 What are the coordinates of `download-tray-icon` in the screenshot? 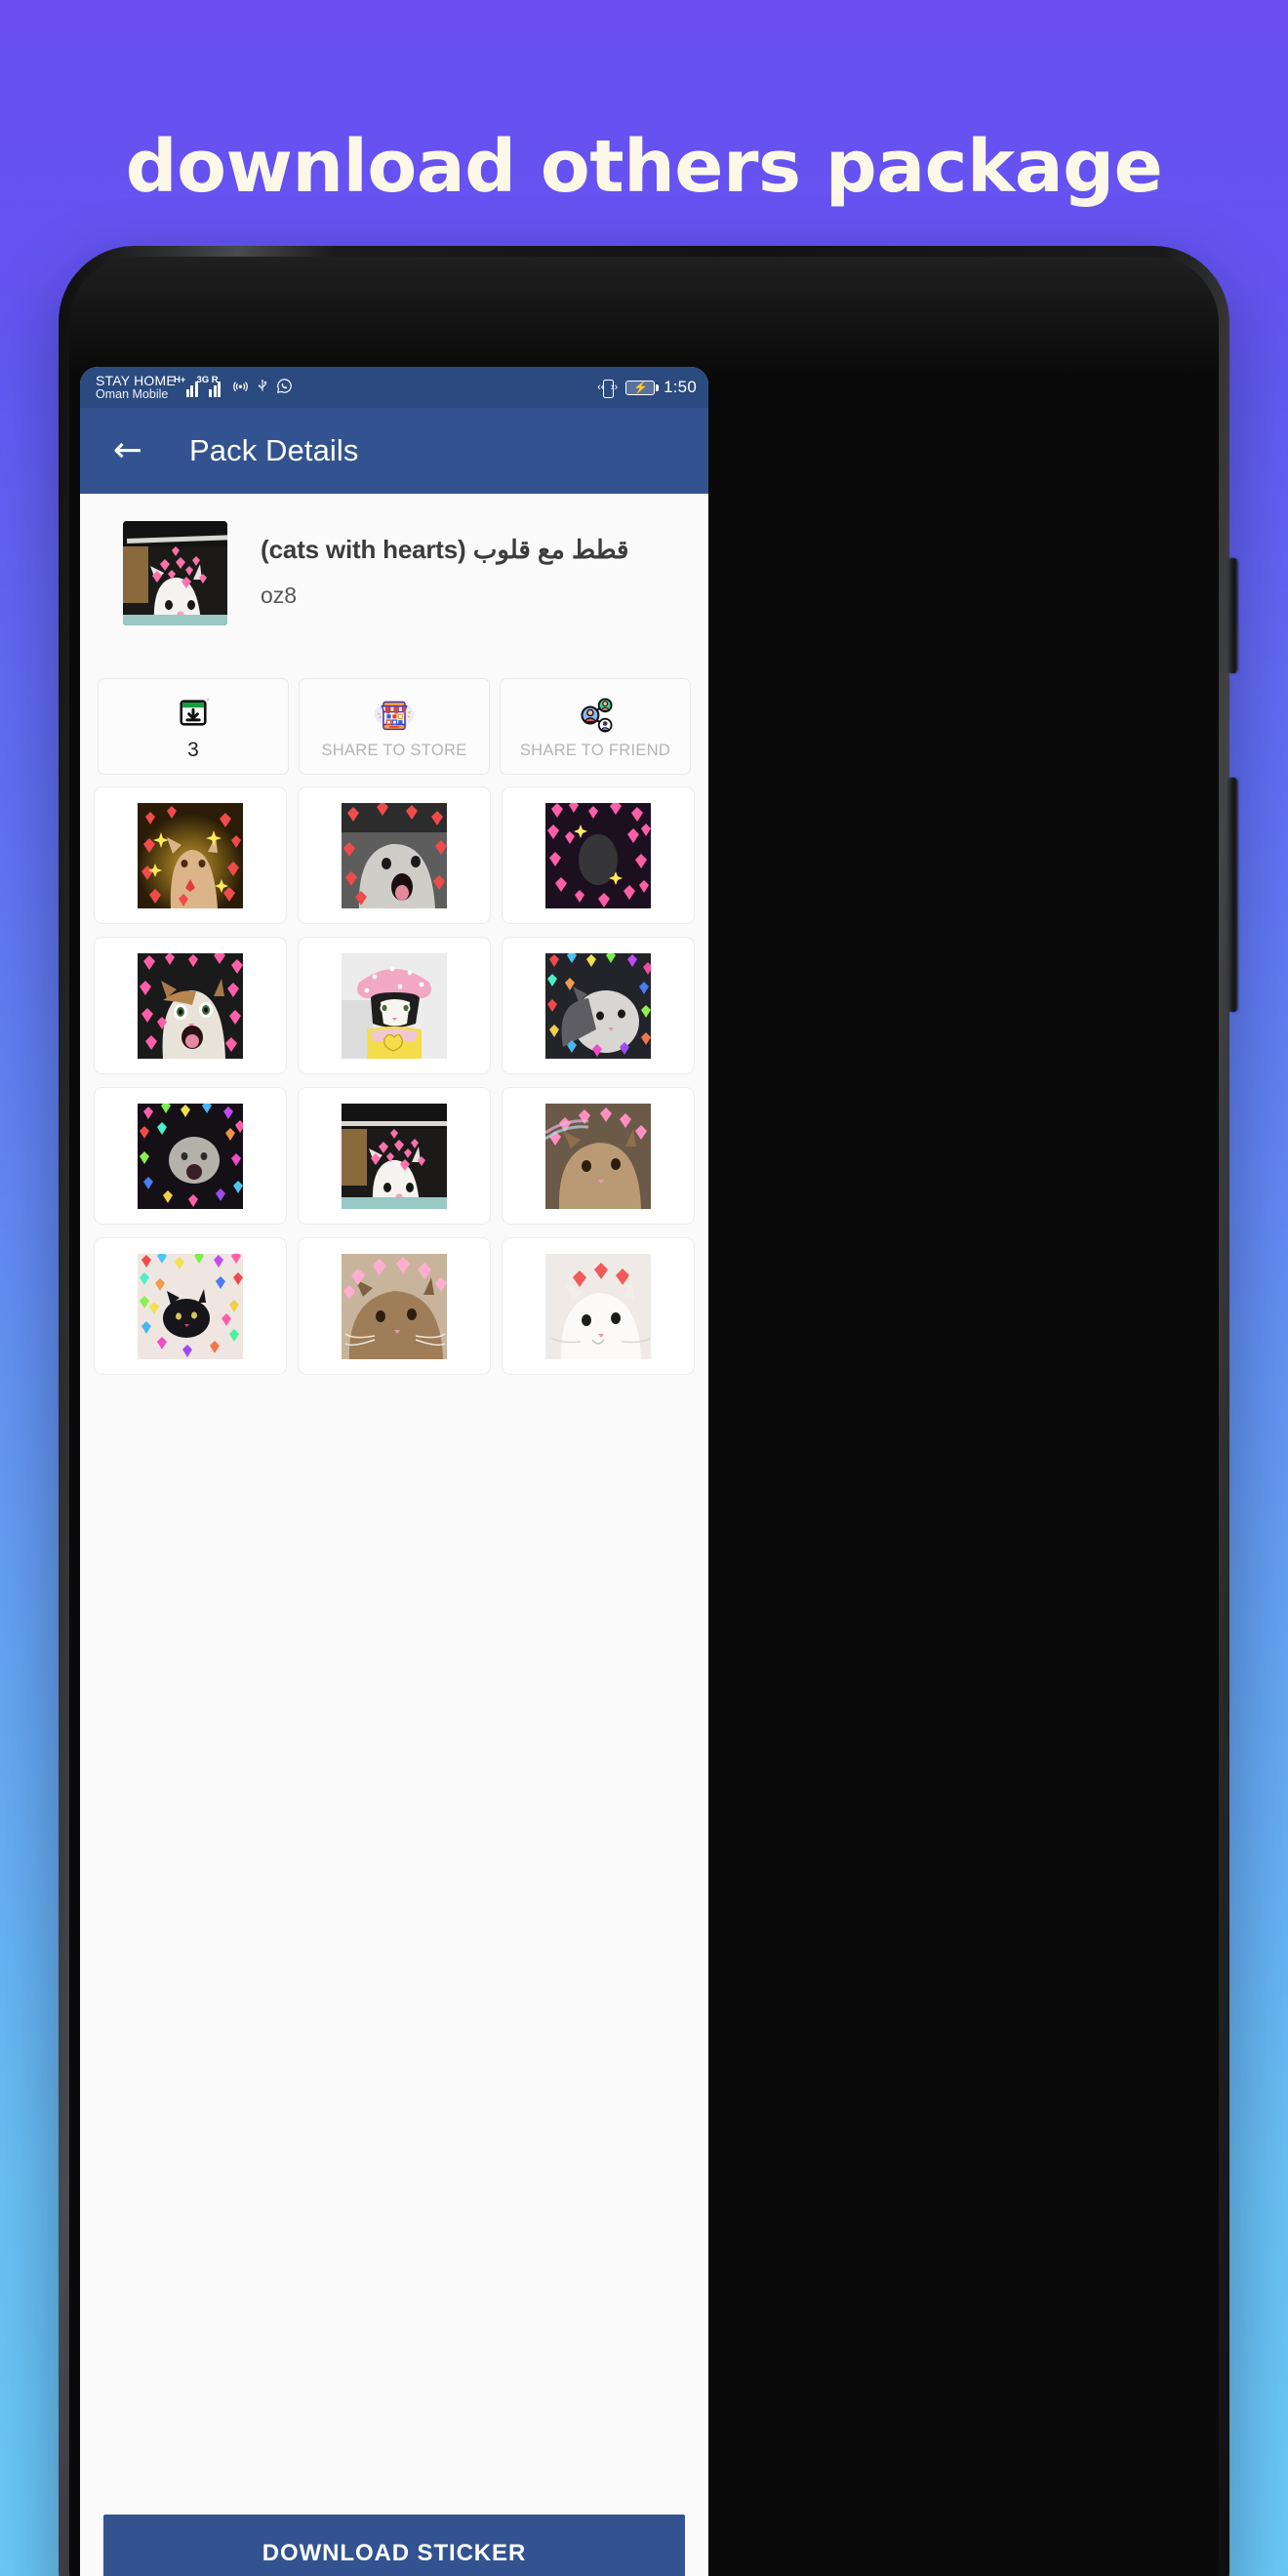 It's located at (193, 712).